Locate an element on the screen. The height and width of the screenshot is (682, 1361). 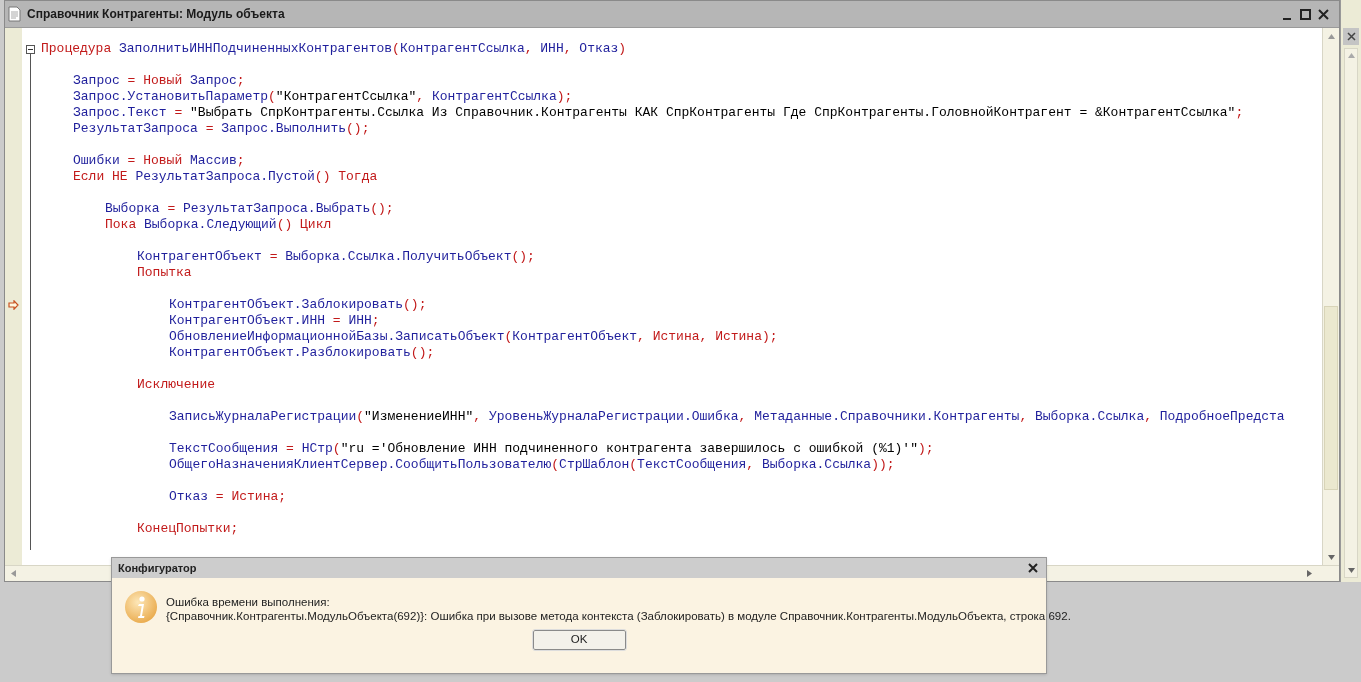
code-line: КонтрагентОбъект.Заблокировать(); is located at coordinates (298, 305).